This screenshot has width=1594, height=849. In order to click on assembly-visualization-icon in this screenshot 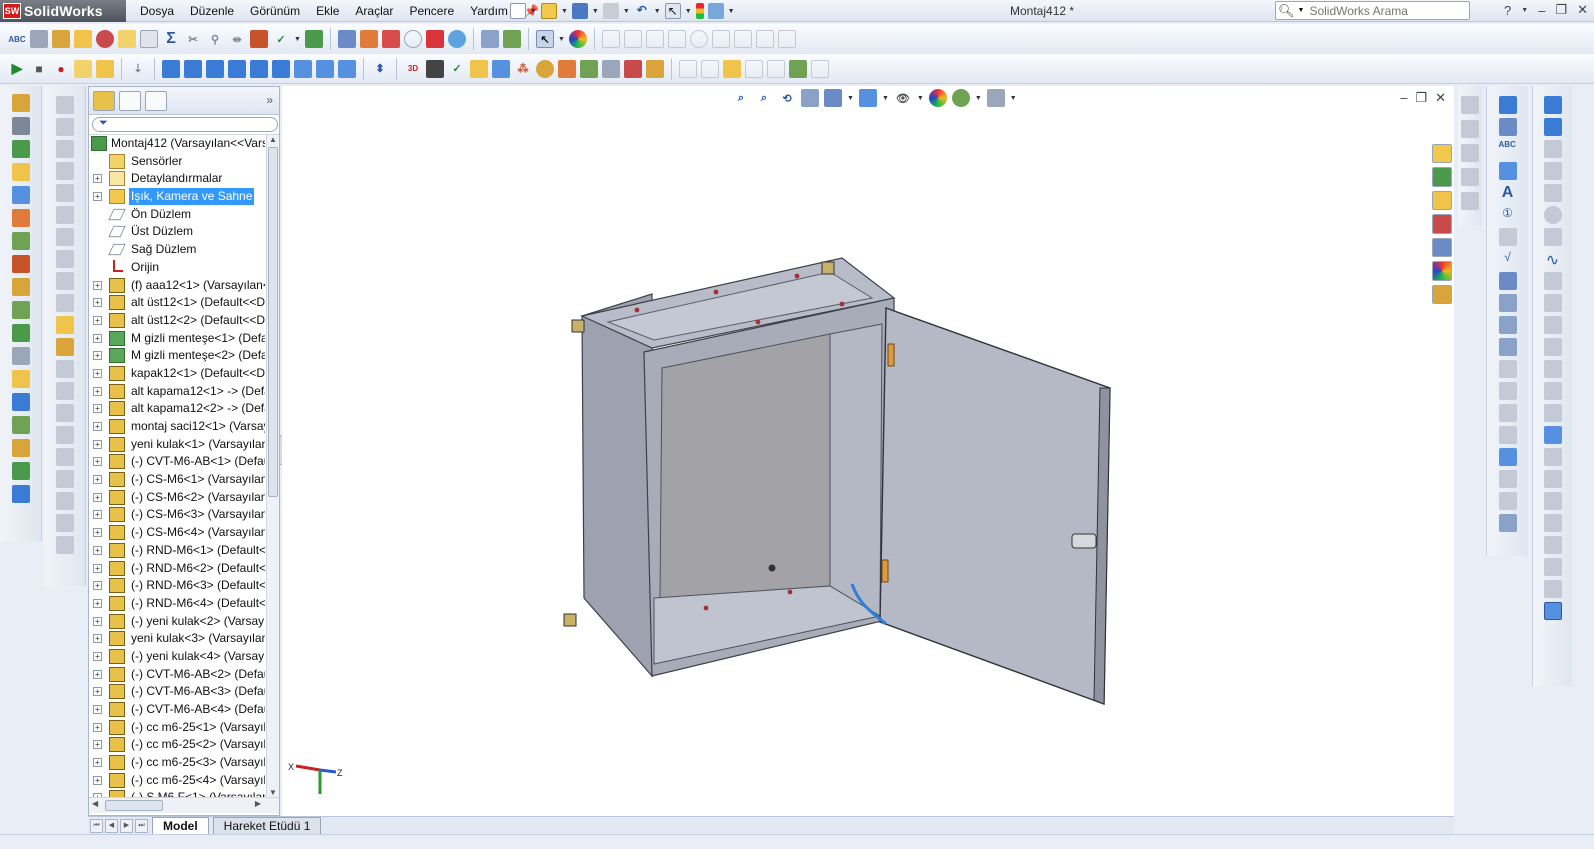, I will do `click(259, 39)`.